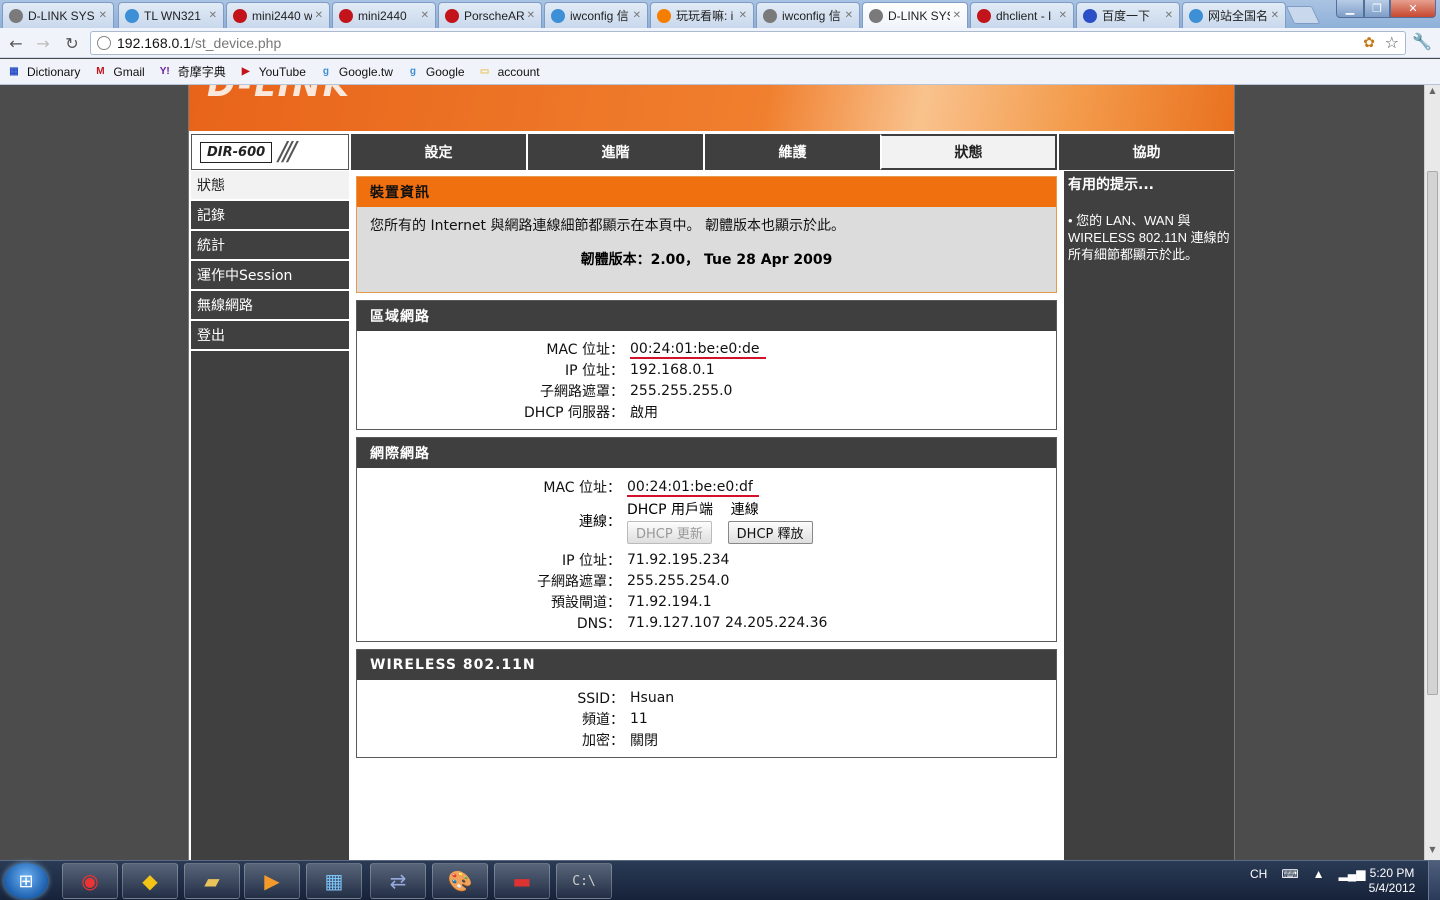 This screenshot has height=900, width=1440. What do you see at coordinates (1369, 43) in the screenshot?
I see `extension-icon: ✿` at bounding box center [1369, 43].